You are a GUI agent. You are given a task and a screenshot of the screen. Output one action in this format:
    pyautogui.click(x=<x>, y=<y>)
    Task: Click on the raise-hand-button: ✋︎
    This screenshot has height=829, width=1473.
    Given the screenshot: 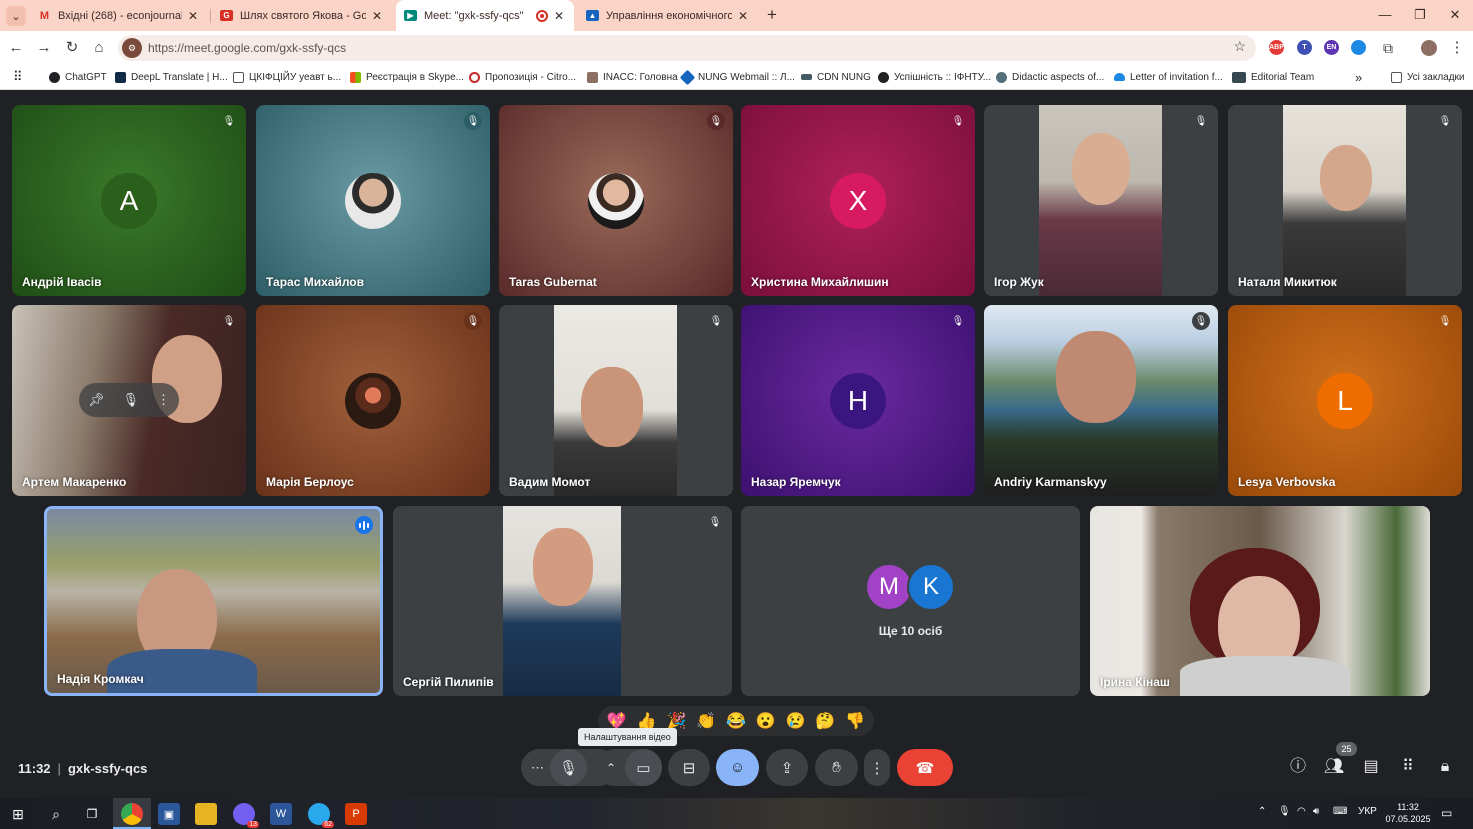 What is the action you would take?
    pyautogui.click(x=836, y=767)
    